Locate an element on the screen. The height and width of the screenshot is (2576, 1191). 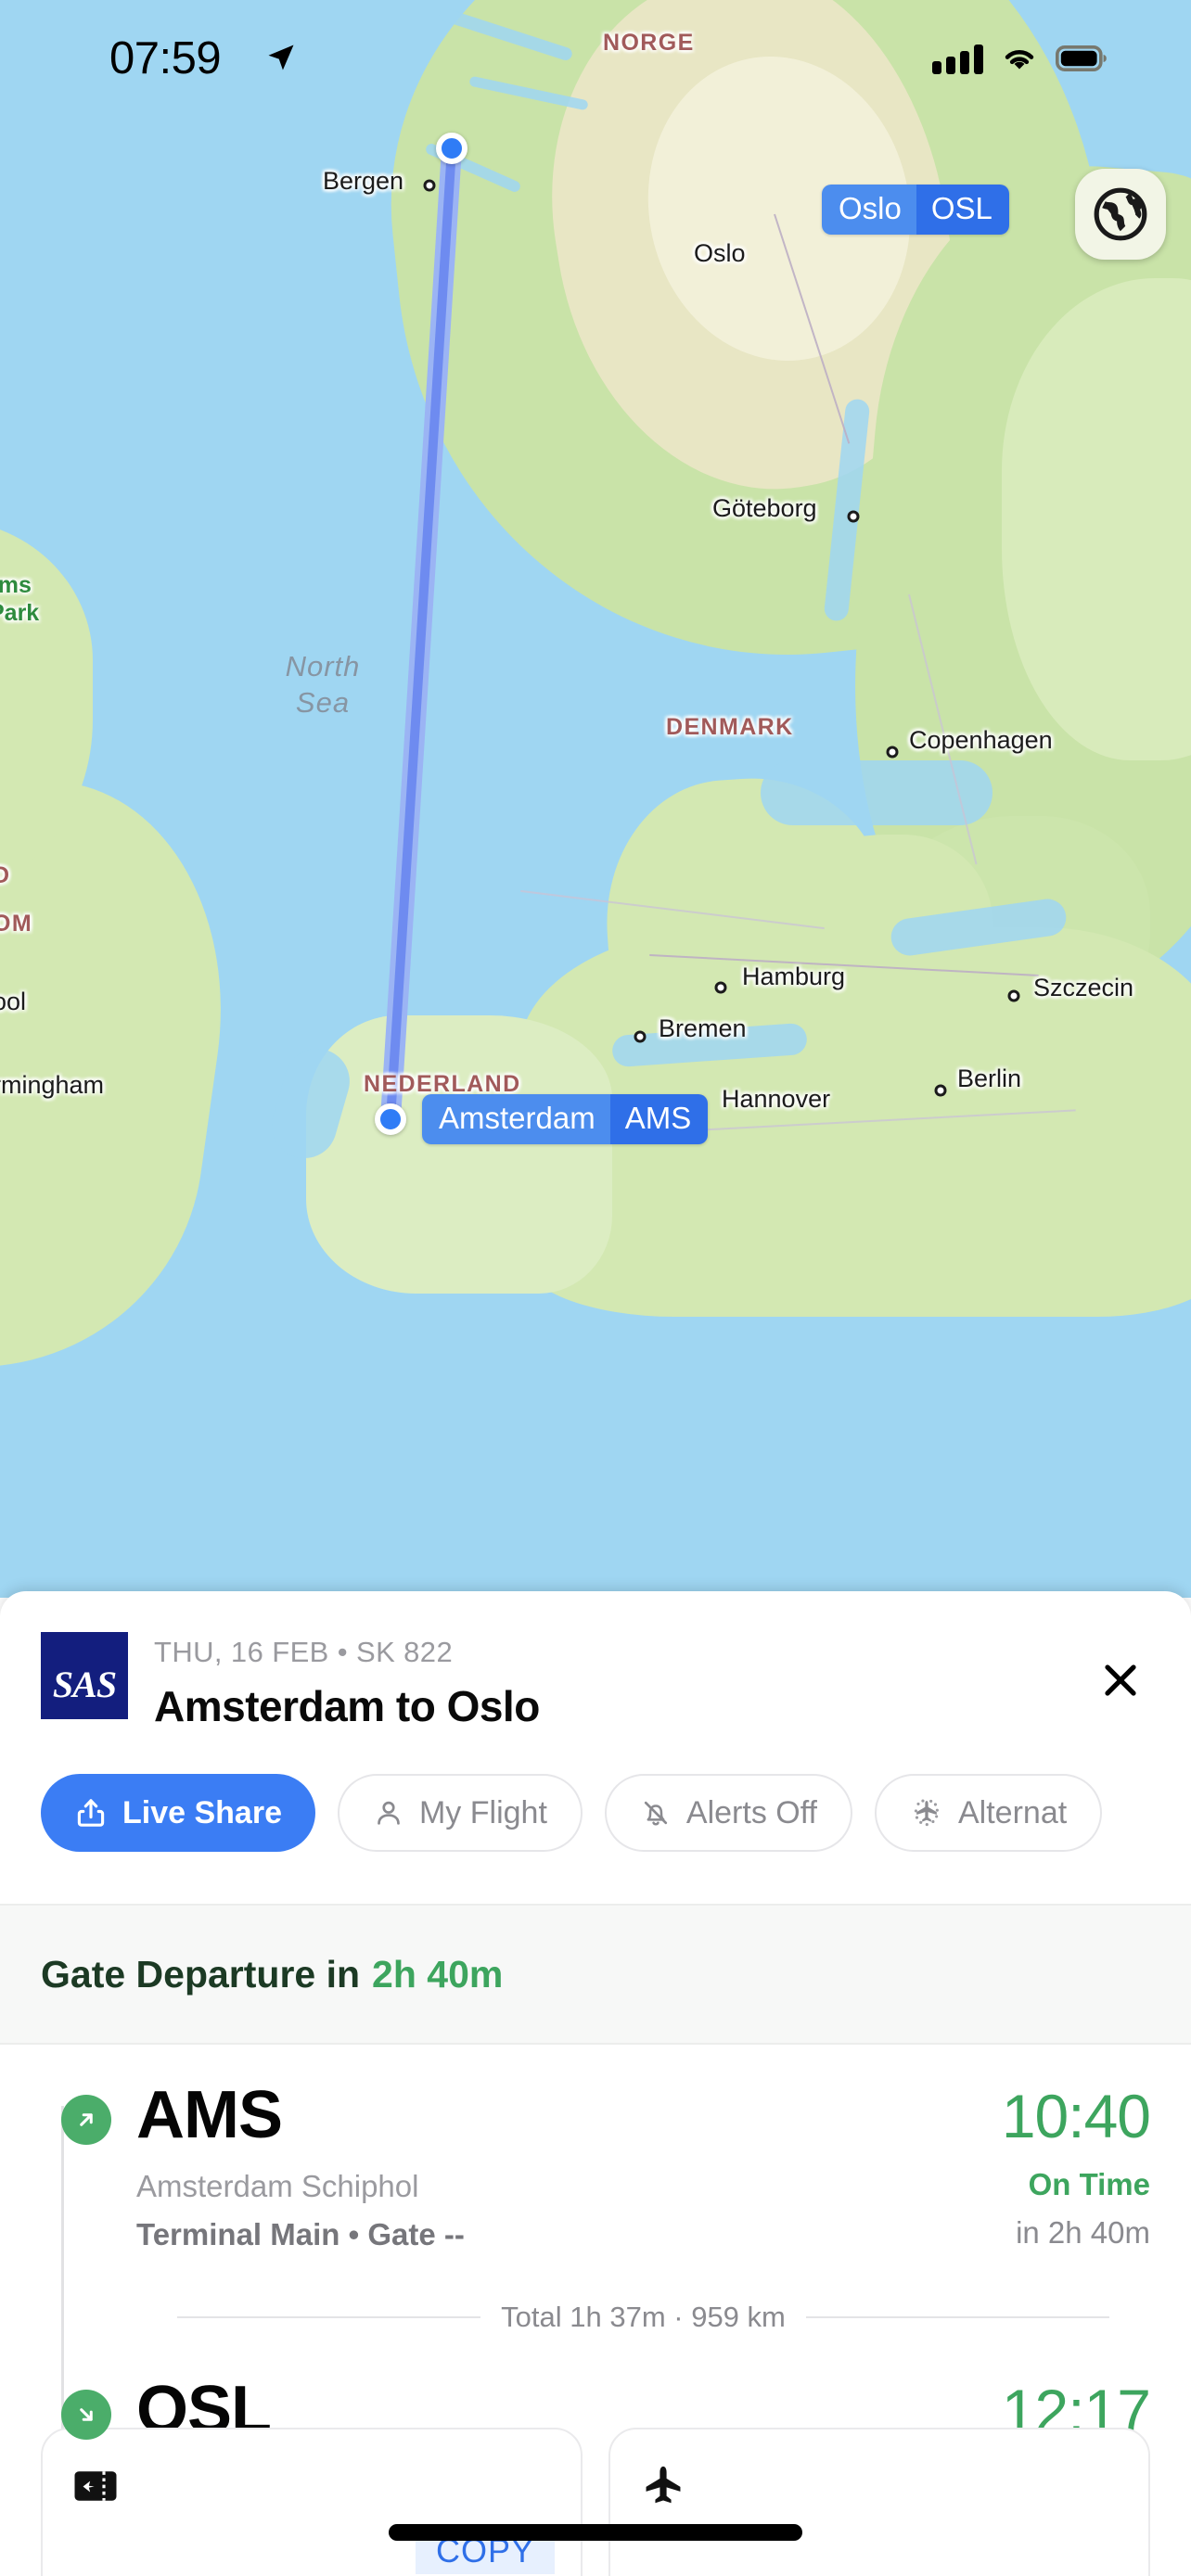
boarding-pass-icon is located at coordinates (95, 2486).